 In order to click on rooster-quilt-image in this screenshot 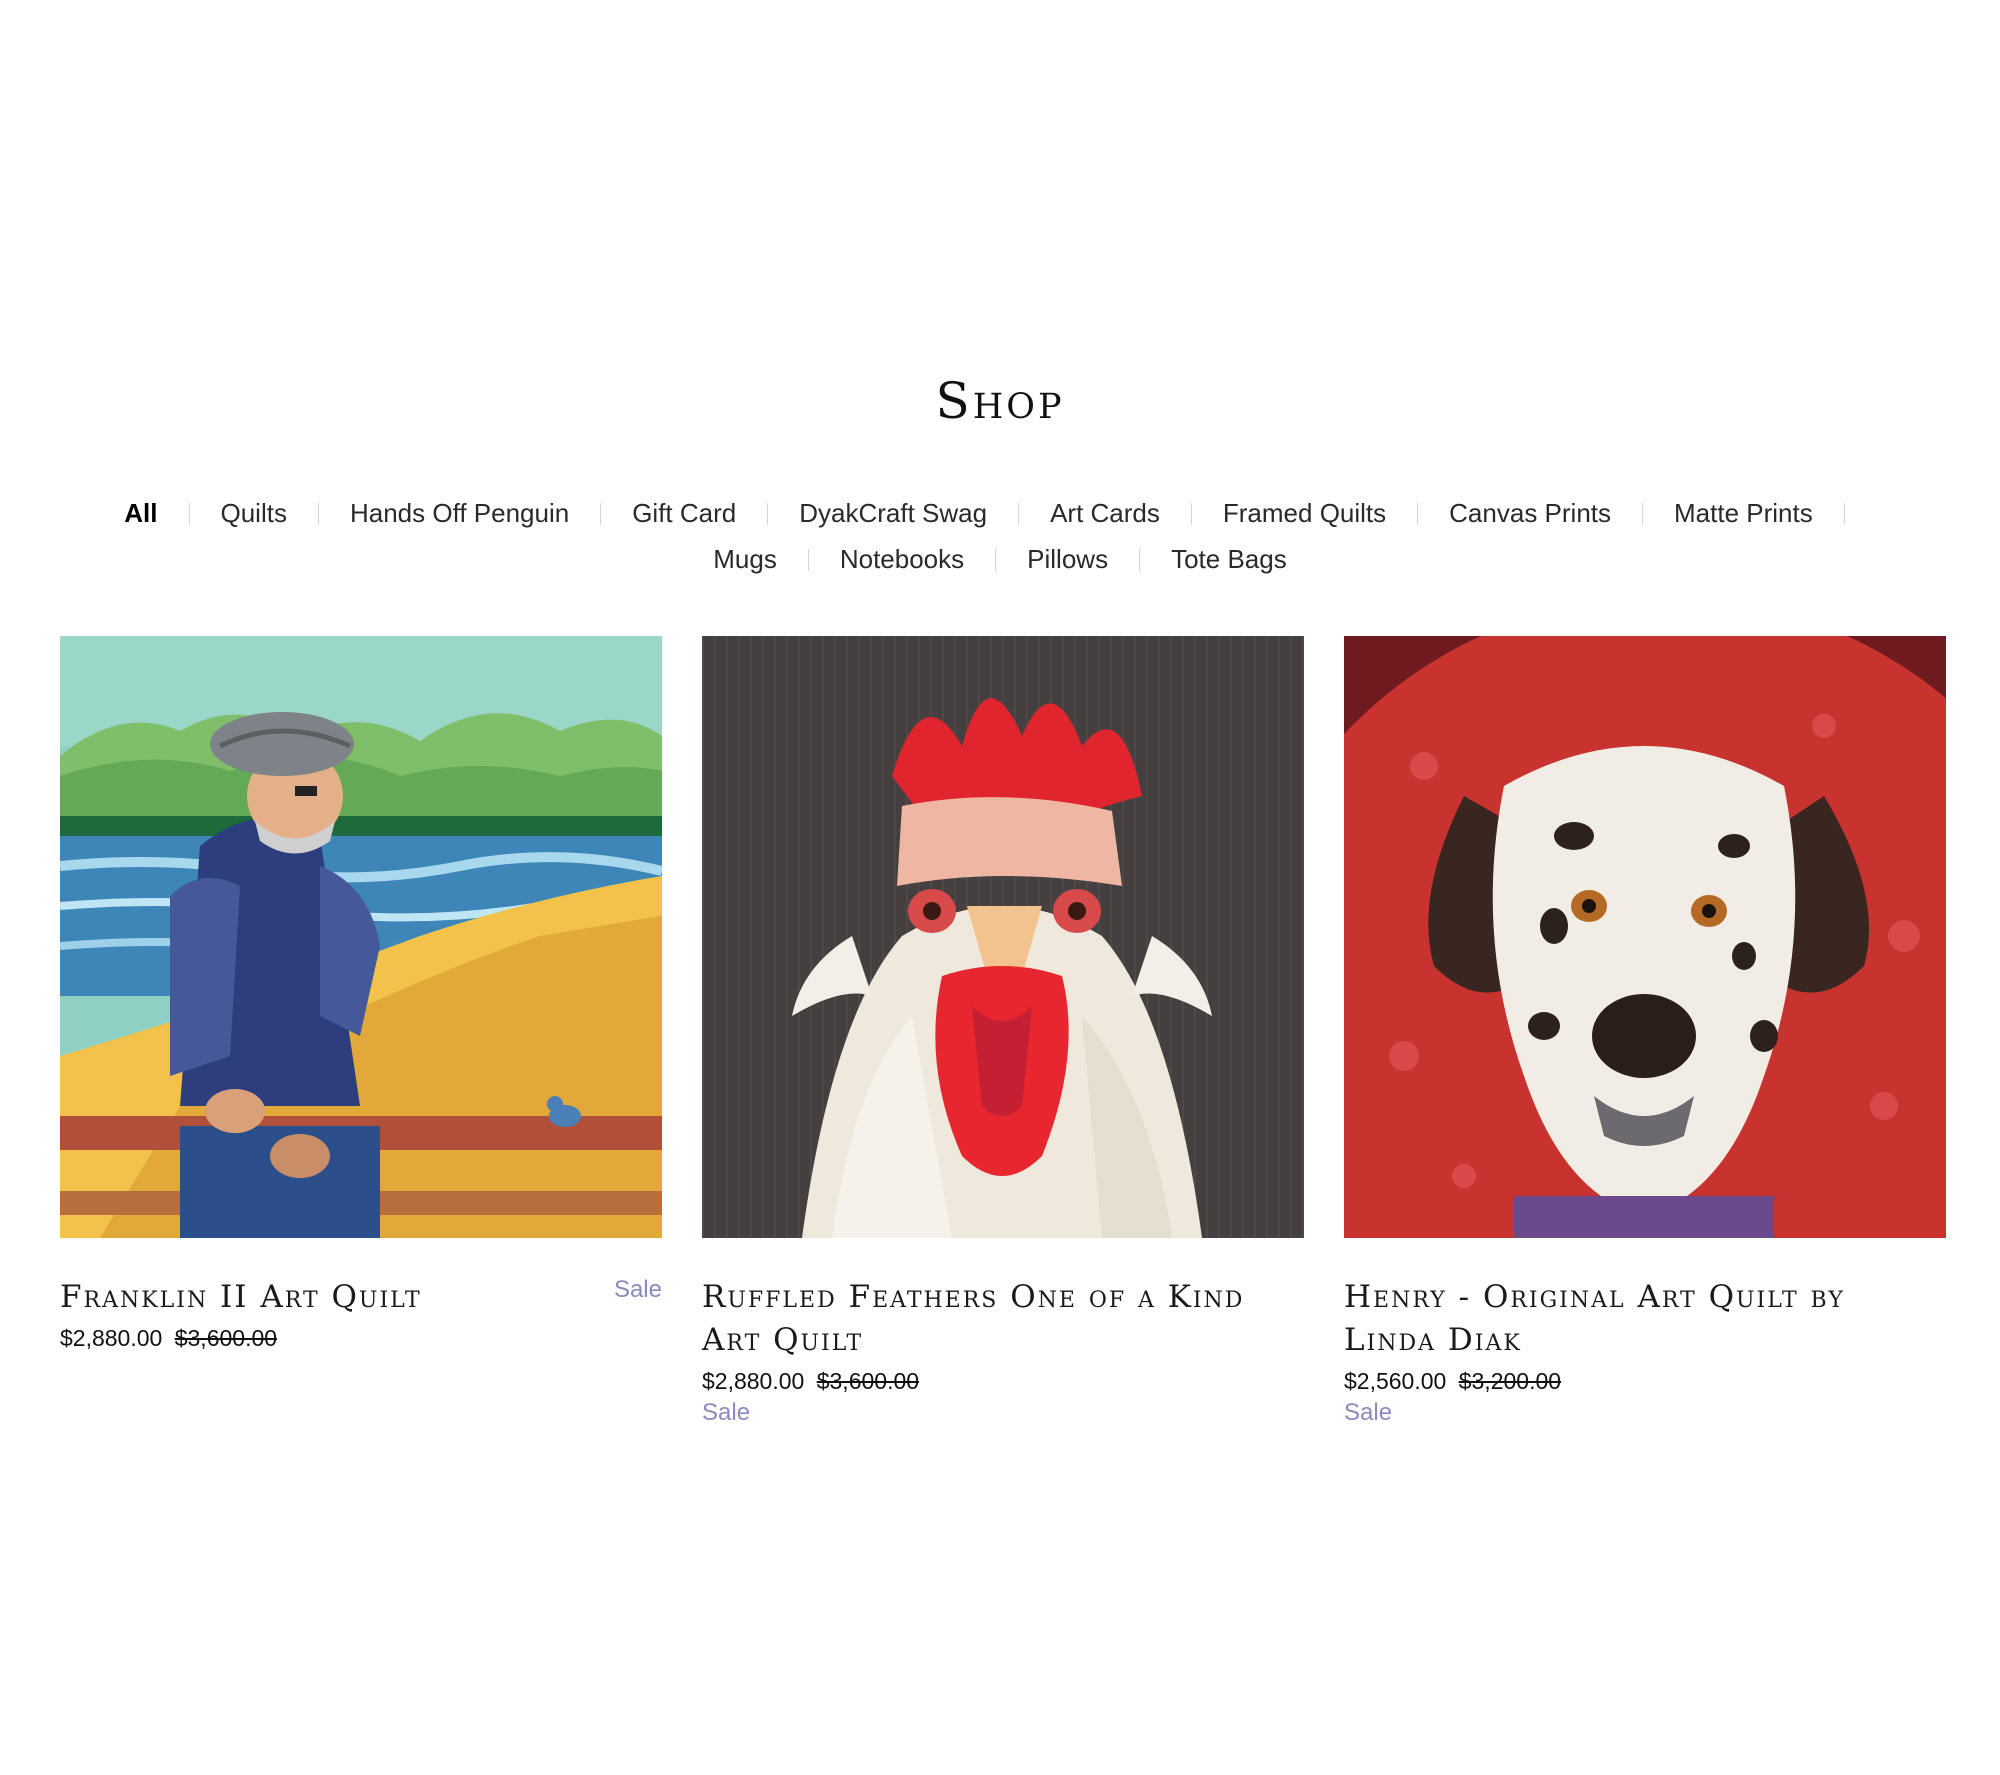, I will do `click(1003, 937)`.